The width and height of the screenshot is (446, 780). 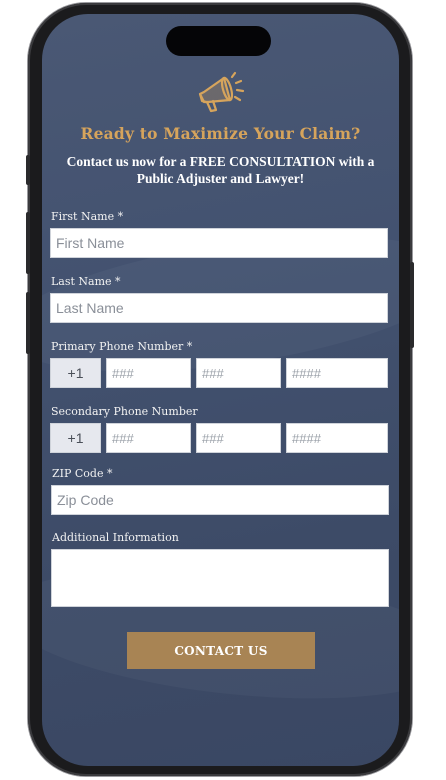 I want to click on secondary-phone-label: Secondary Phone Number, so click(x=124, y=411).